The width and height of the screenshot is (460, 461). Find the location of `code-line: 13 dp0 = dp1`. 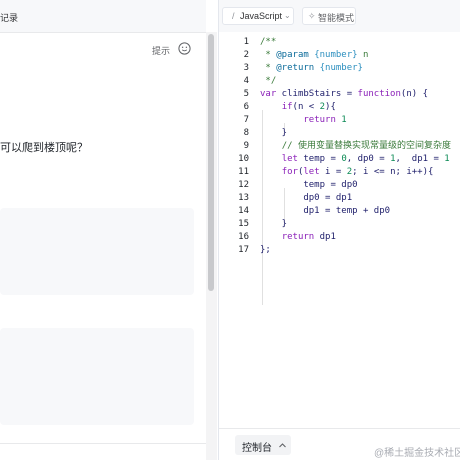

code-line: 13 dp0 = dp1 is located at coordinates (339, 198).